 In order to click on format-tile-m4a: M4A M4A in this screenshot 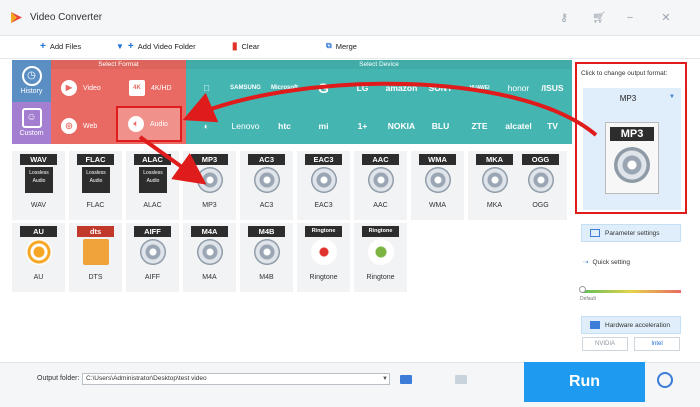, I will do `click(209, 257)`.